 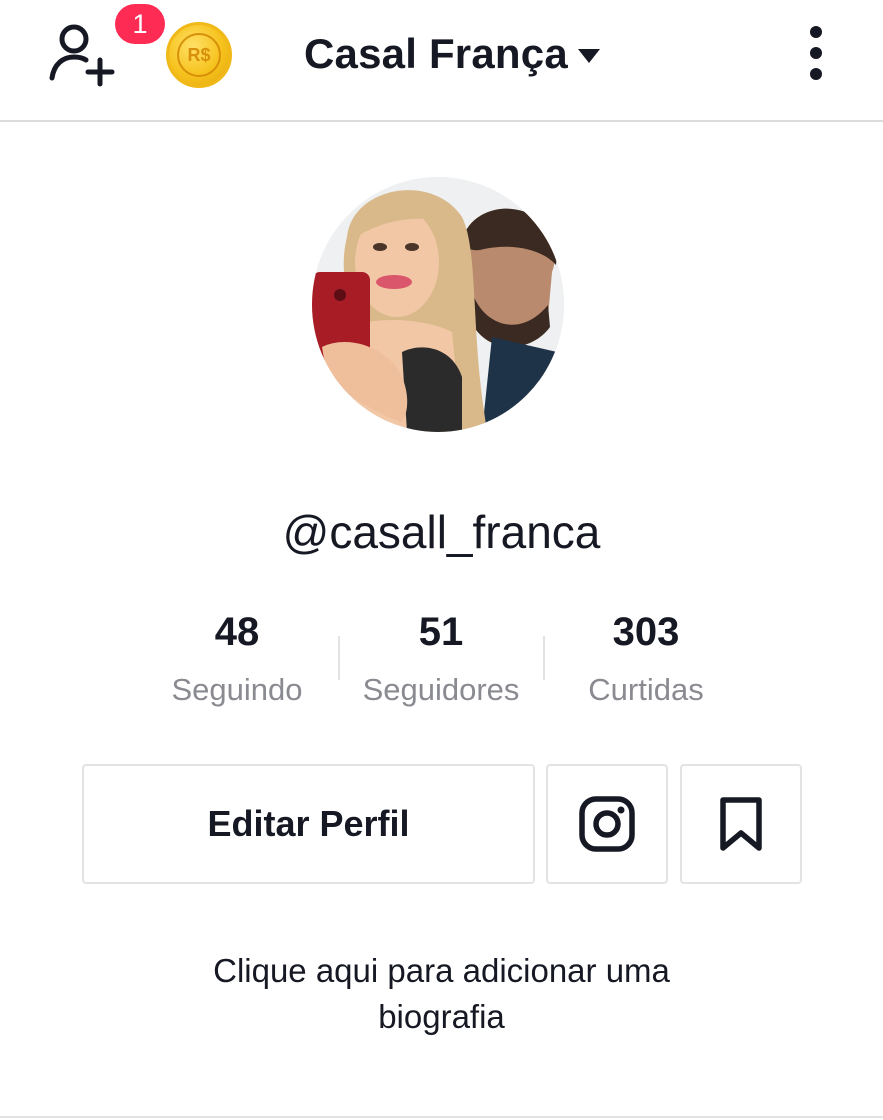 I want to click on followers-count: 51, so click(x=441, y=632).